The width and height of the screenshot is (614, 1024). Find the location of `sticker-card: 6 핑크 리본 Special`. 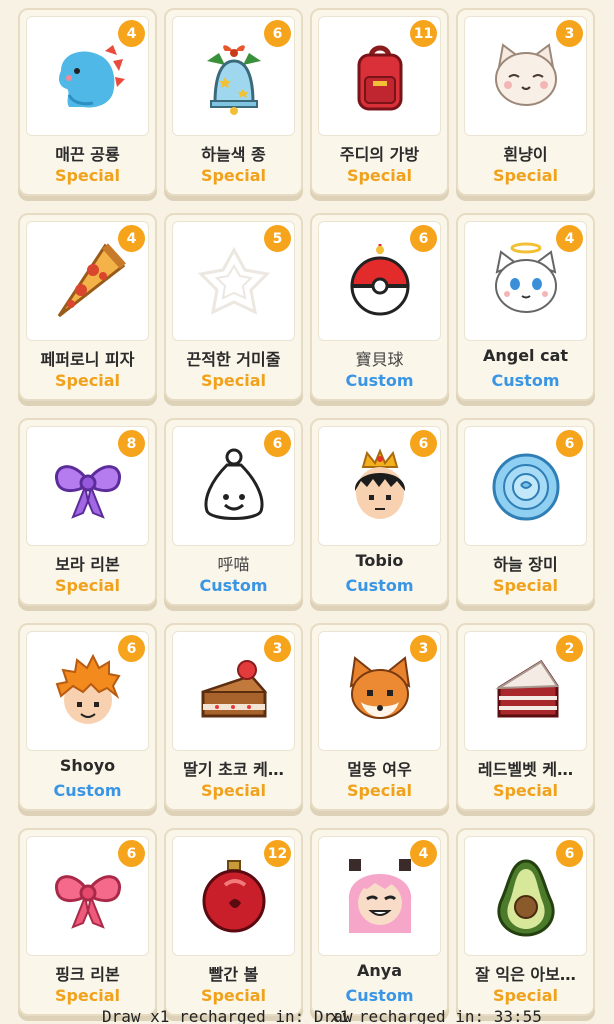

sticker-card: 6 핑크 리본 Special is located at coordinates (87, 922).